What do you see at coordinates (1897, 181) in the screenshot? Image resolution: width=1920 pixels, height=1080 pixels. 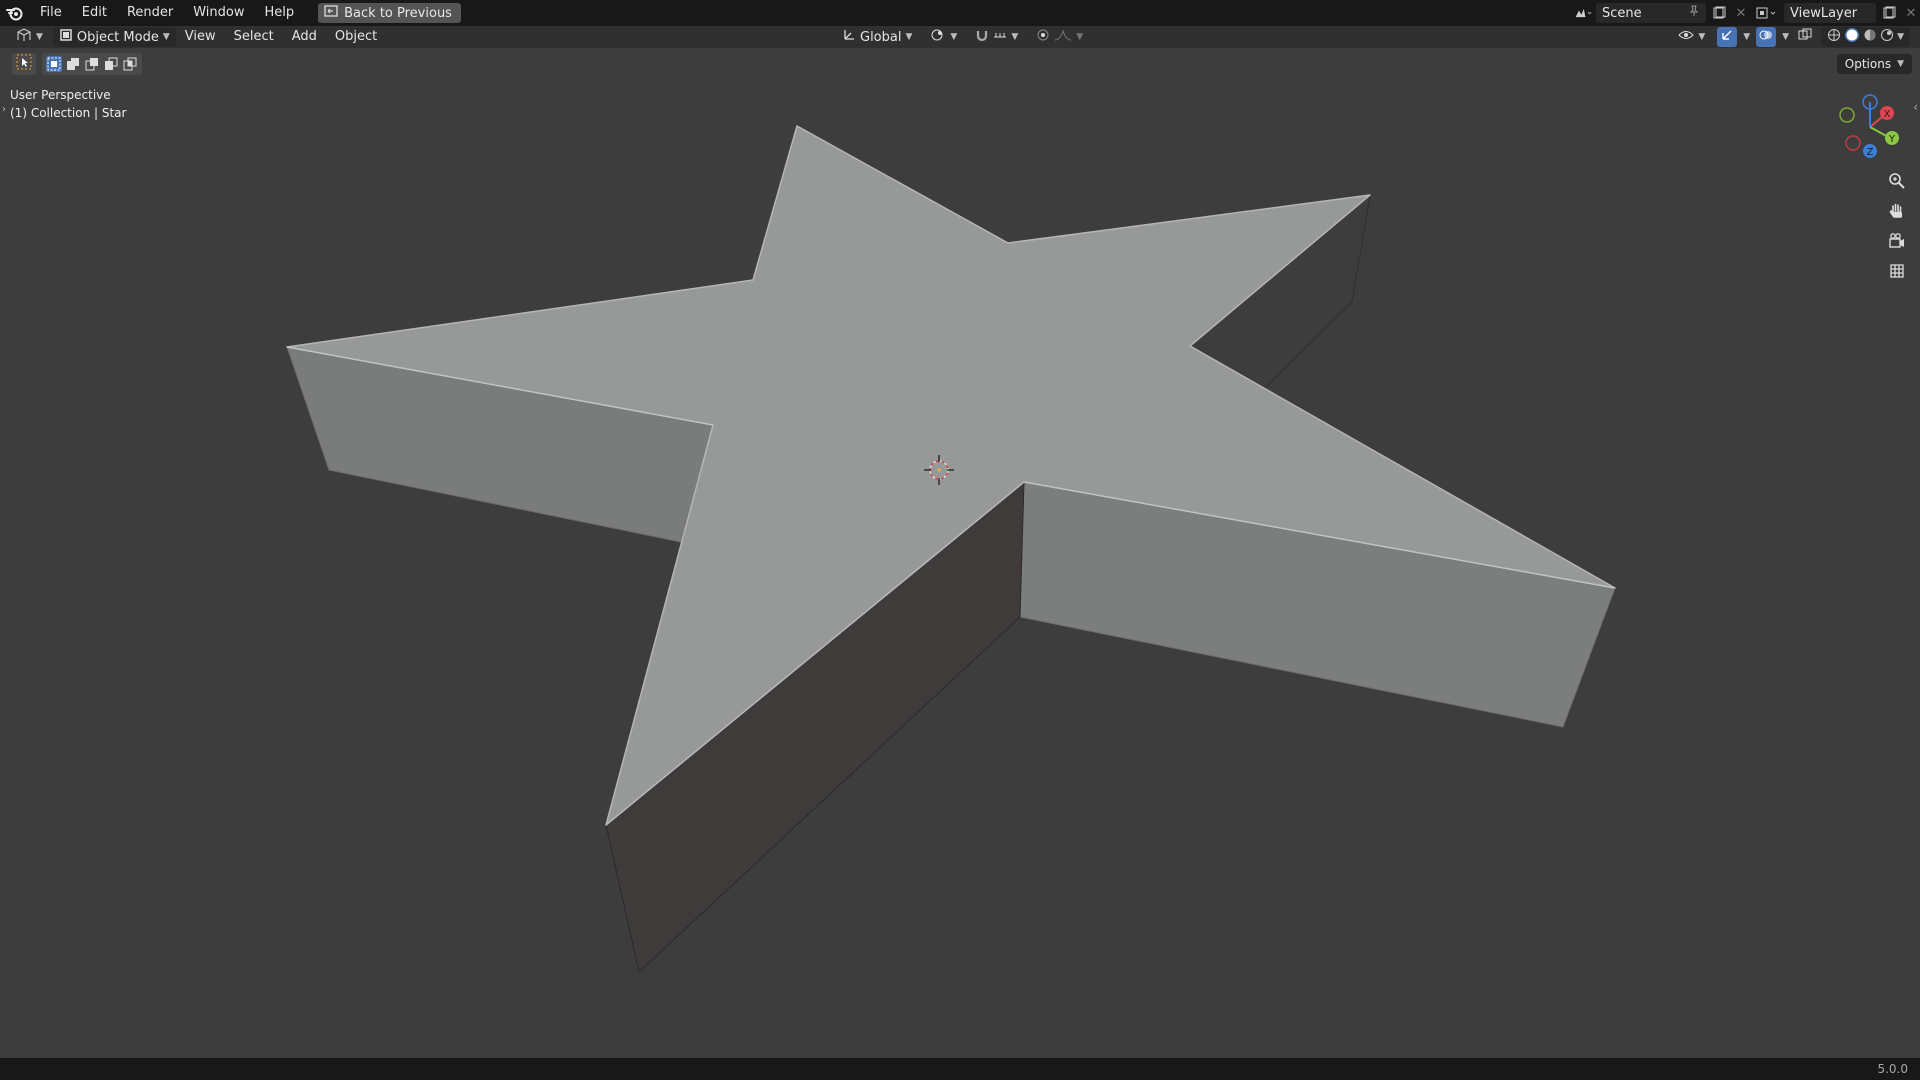 I see `zoom-icon` at bounding box center [1897, 181].